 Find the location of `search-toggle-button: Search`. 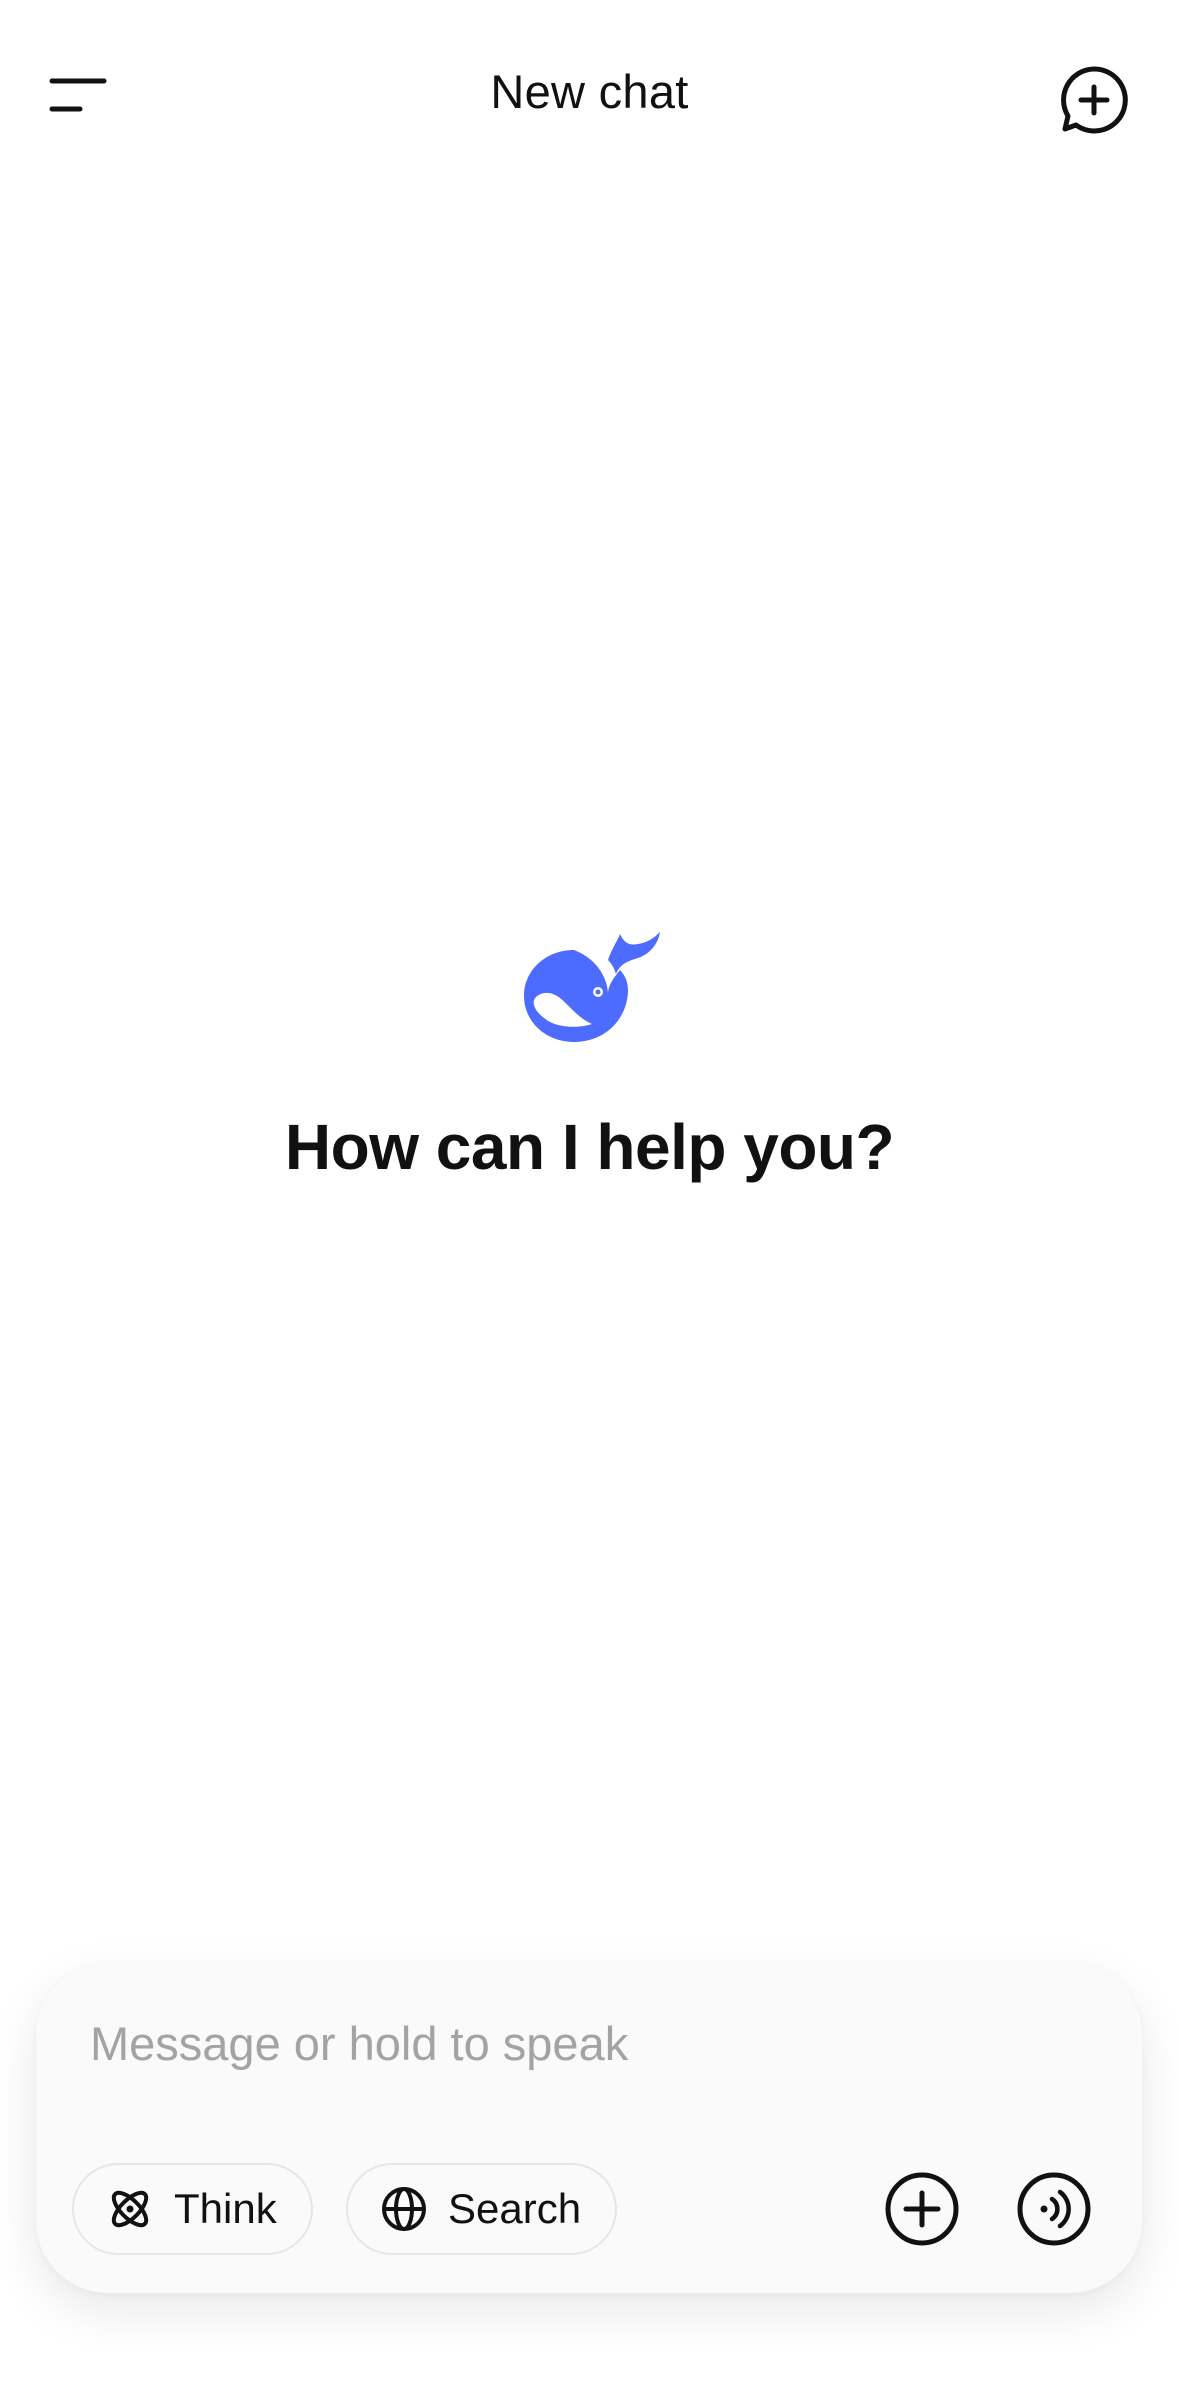

search-toggle-button: Search is located at coordinates (482, 2209).